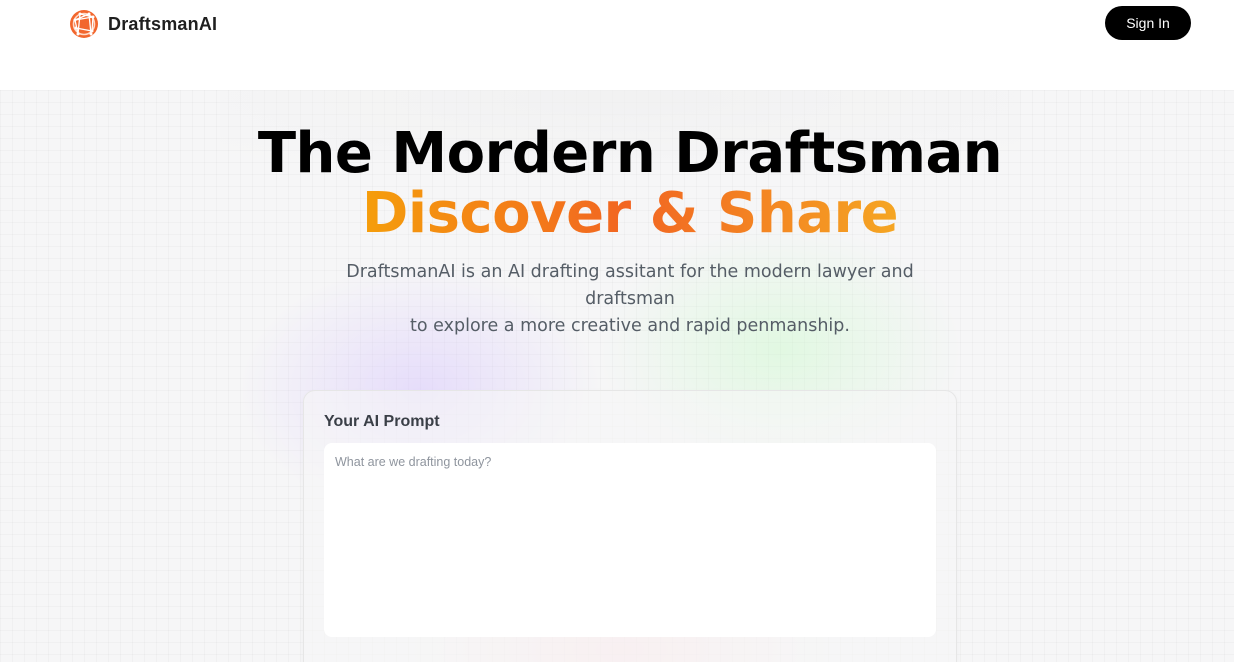 The width and height of the screenshot is (1234, 662). I want to click on hero-tagline-text: Discover & Share, so click(630, 213).